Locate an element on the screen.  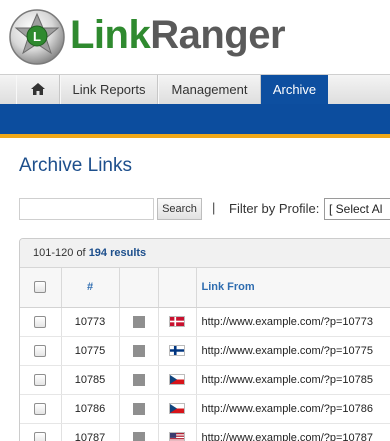
nav-archive: Archive is located at coordinates (294, 90).